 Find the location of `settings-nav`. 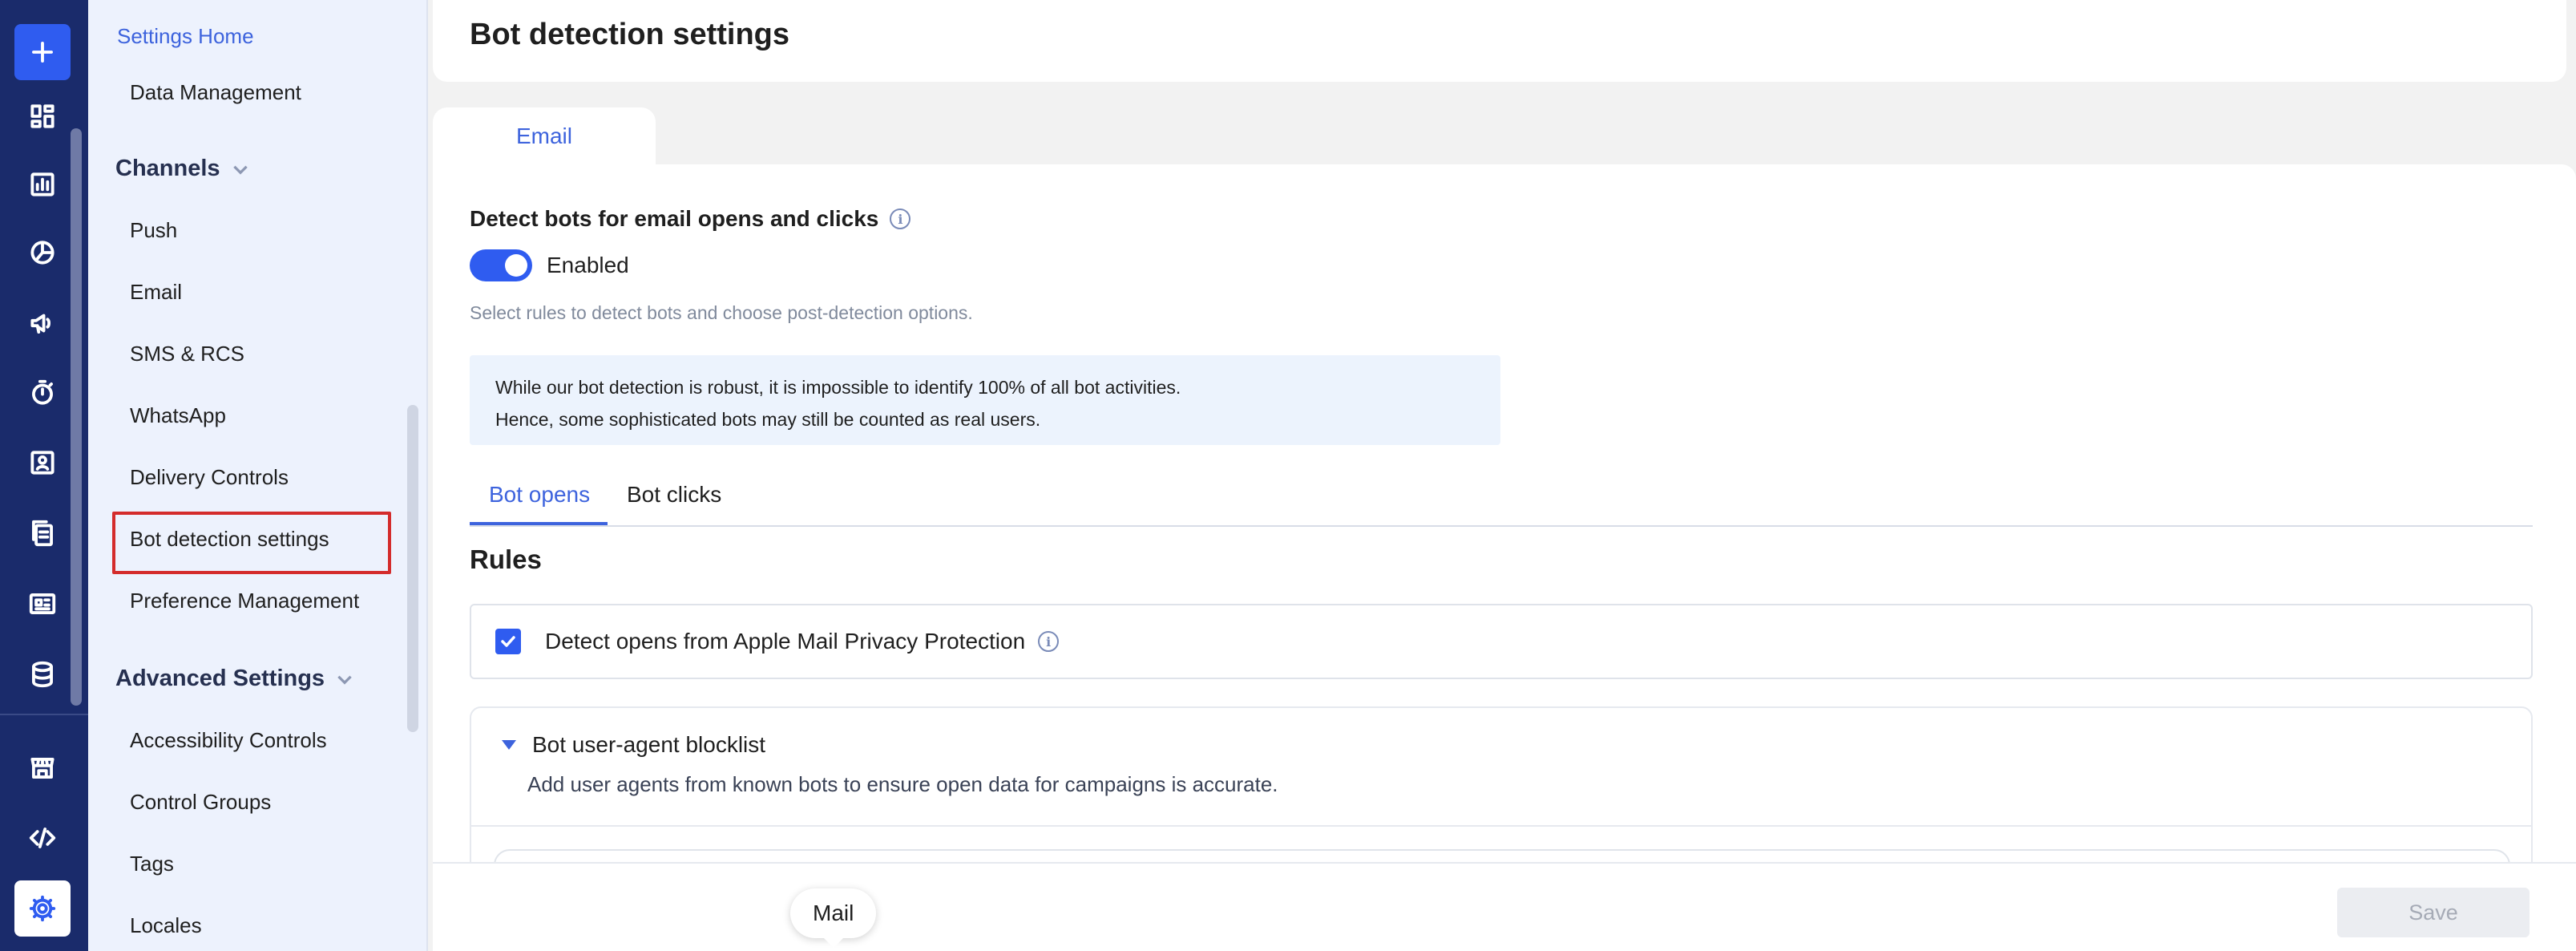

settings-nav is located at coordinates (42, 908).